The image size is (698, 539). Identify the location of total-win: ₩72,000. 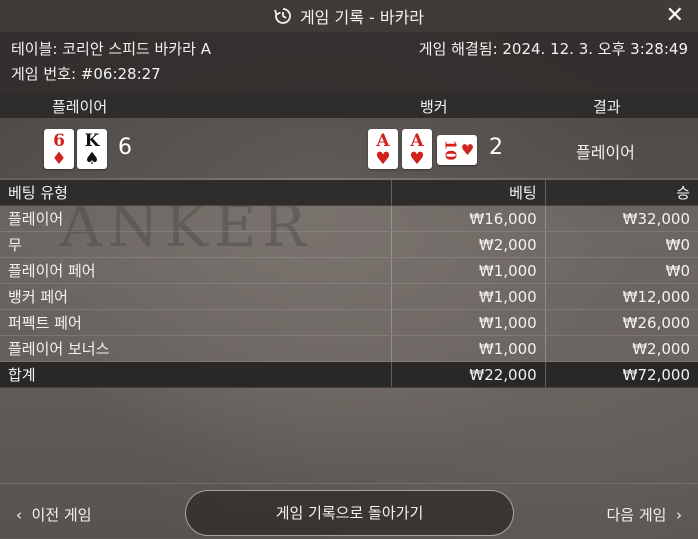
(621, 374).